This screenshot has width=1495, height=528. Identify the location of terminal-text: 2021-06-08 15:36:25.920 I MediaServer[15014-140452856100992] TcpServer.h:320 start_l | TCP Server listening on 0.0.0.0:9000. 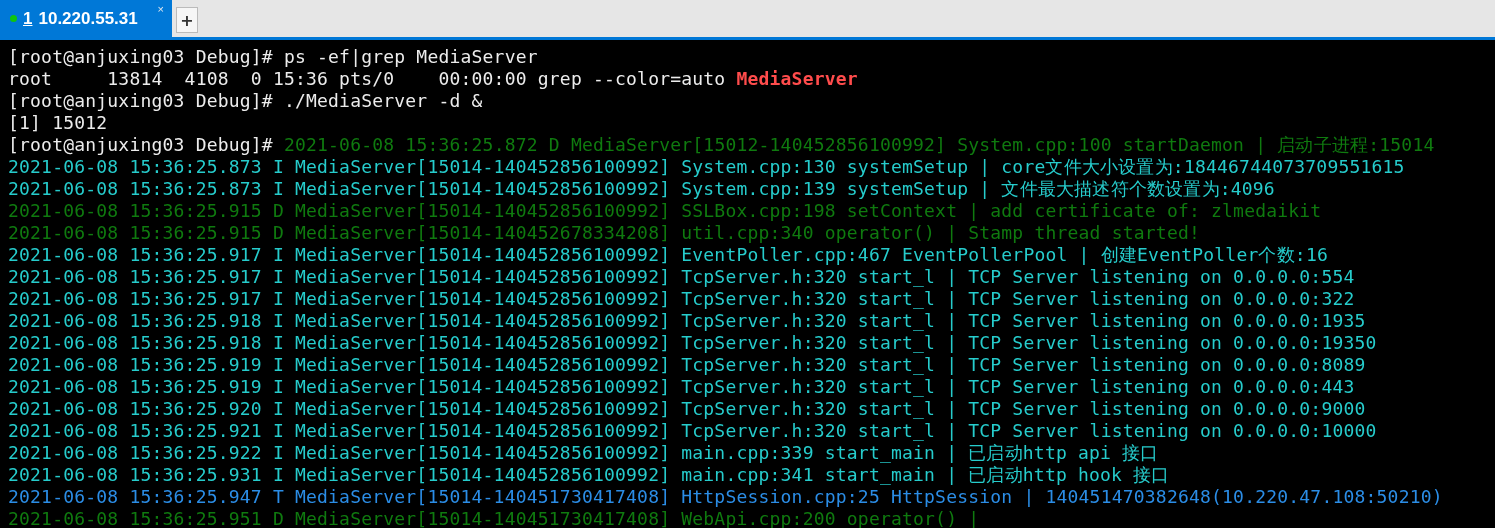
(687, 408).